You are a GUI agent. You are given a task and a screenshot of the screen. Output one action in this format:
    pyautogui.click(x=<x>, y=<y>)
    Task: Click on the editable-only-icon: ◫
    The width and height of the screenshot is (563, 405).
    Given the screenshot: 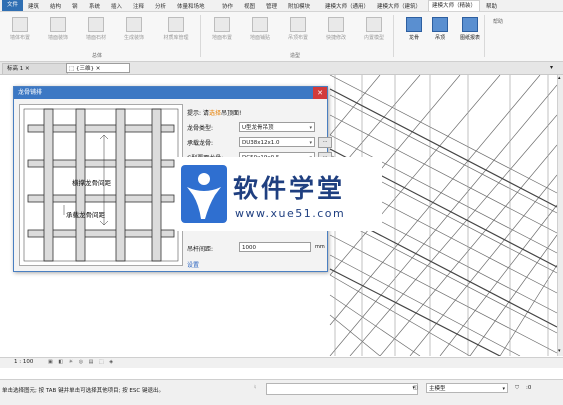 What is the action you would take?
    pyautogui.click(x=415, y=388)
    